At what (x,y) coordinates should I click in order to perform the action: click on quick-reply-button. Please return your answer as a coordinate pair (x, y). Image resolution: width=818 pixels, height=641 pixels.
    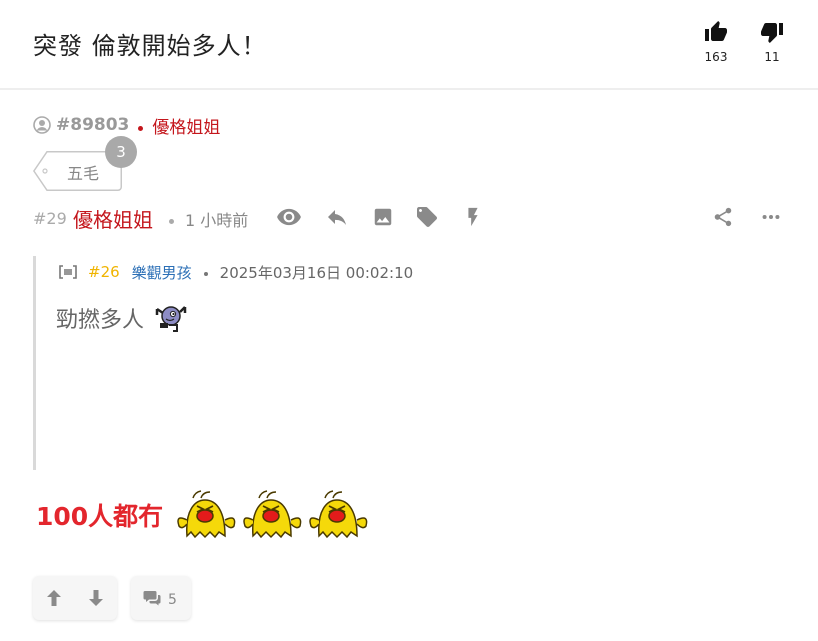
    Looking at the image, I should click on (473, 217).